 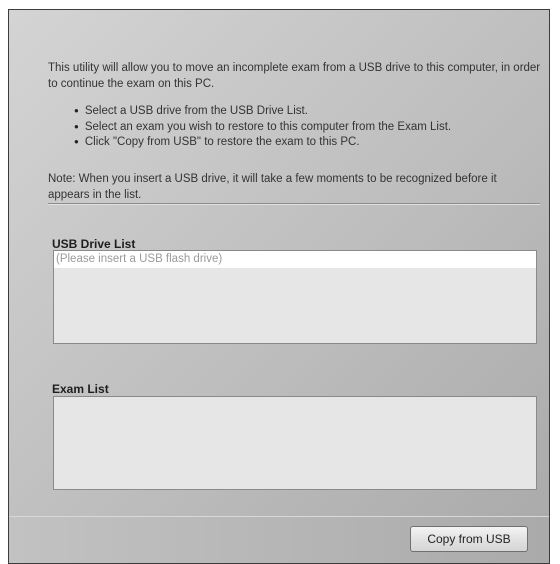 What do you see at coordinates (294, 204) in the screenshot?
I see `divider` at bounding box center [294, 204].